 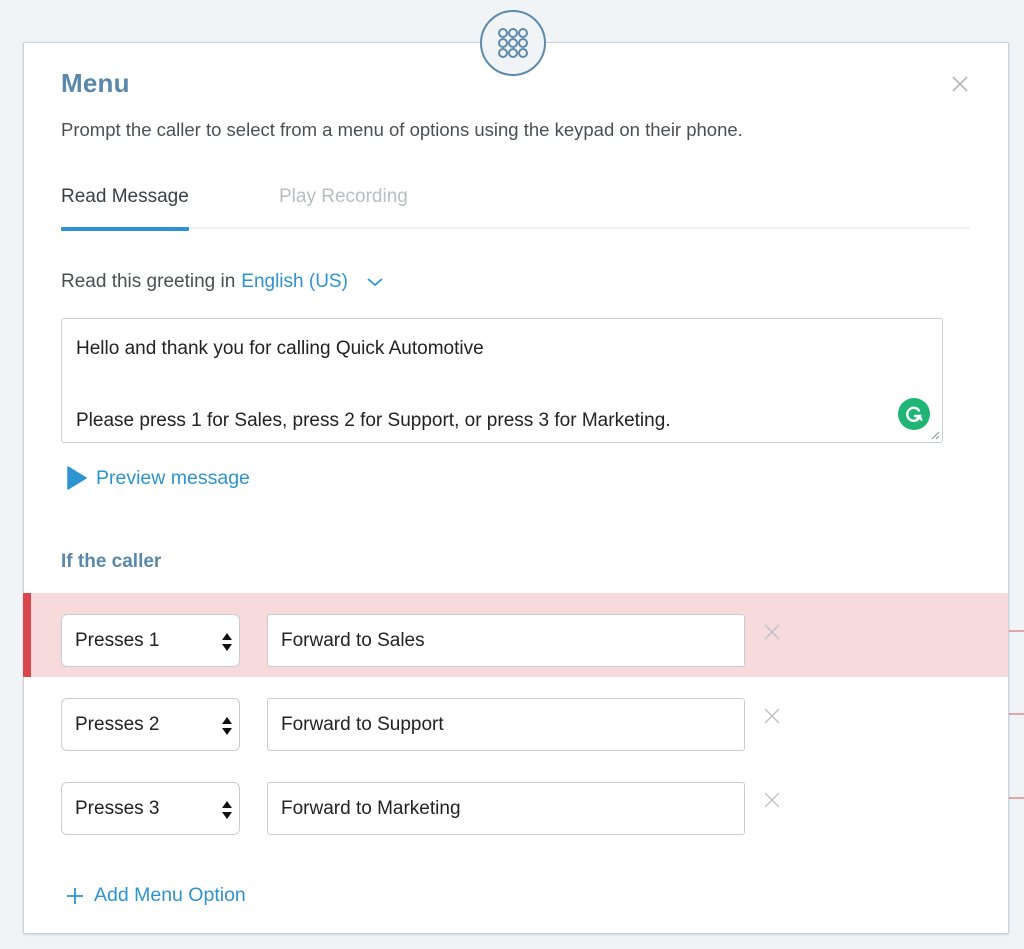 I want to click on add-menu-option-label: Add Menu Option, so click(x=170, y=895).